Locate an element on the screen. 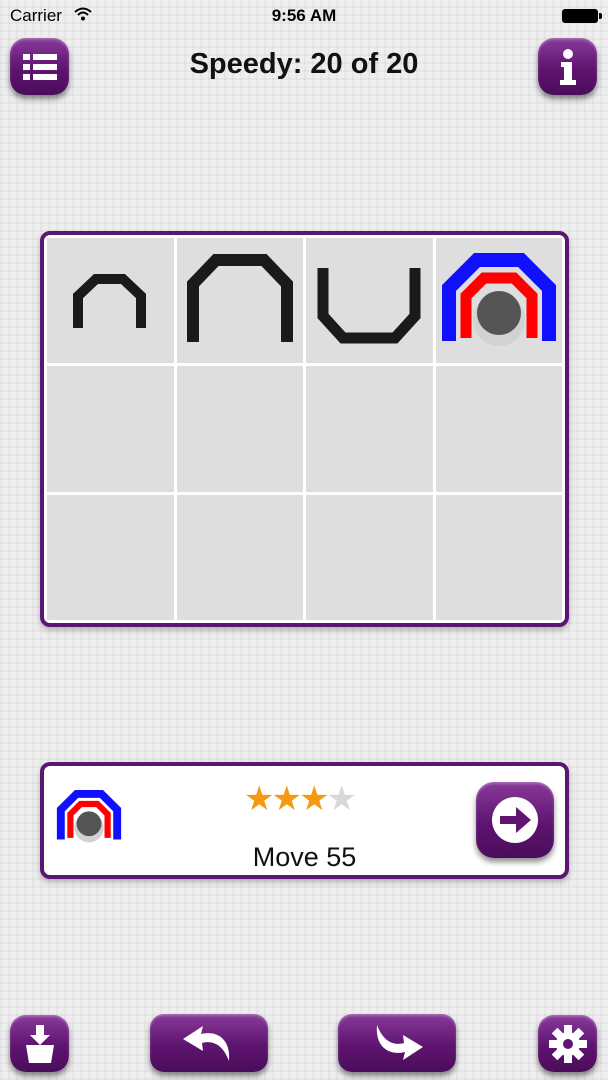 This screenshot has width=608, height=1080. board-cell-r3c3 is located at coordinates (369, 557).